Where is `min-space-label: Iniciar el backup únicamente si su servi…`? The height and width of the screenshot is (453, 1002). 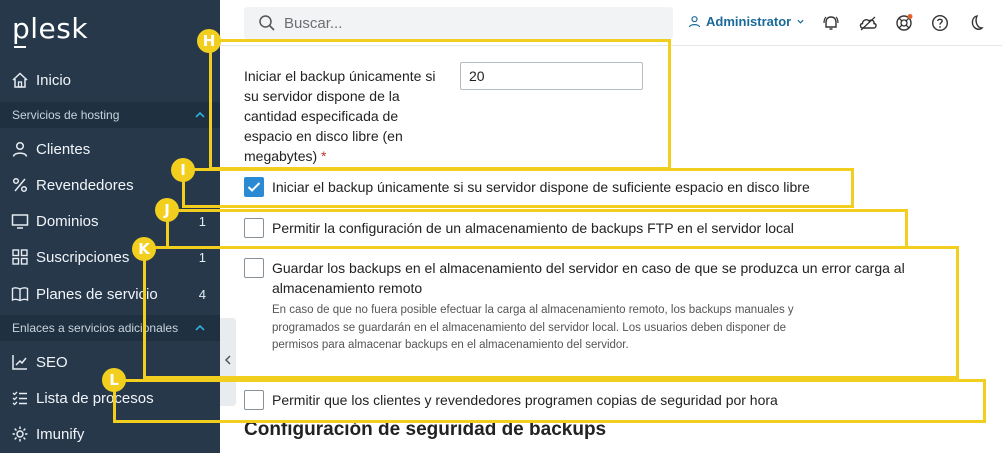 min-space-label: Iniciar el backup únicamente si su servi… is located at coordinates (344, 116).